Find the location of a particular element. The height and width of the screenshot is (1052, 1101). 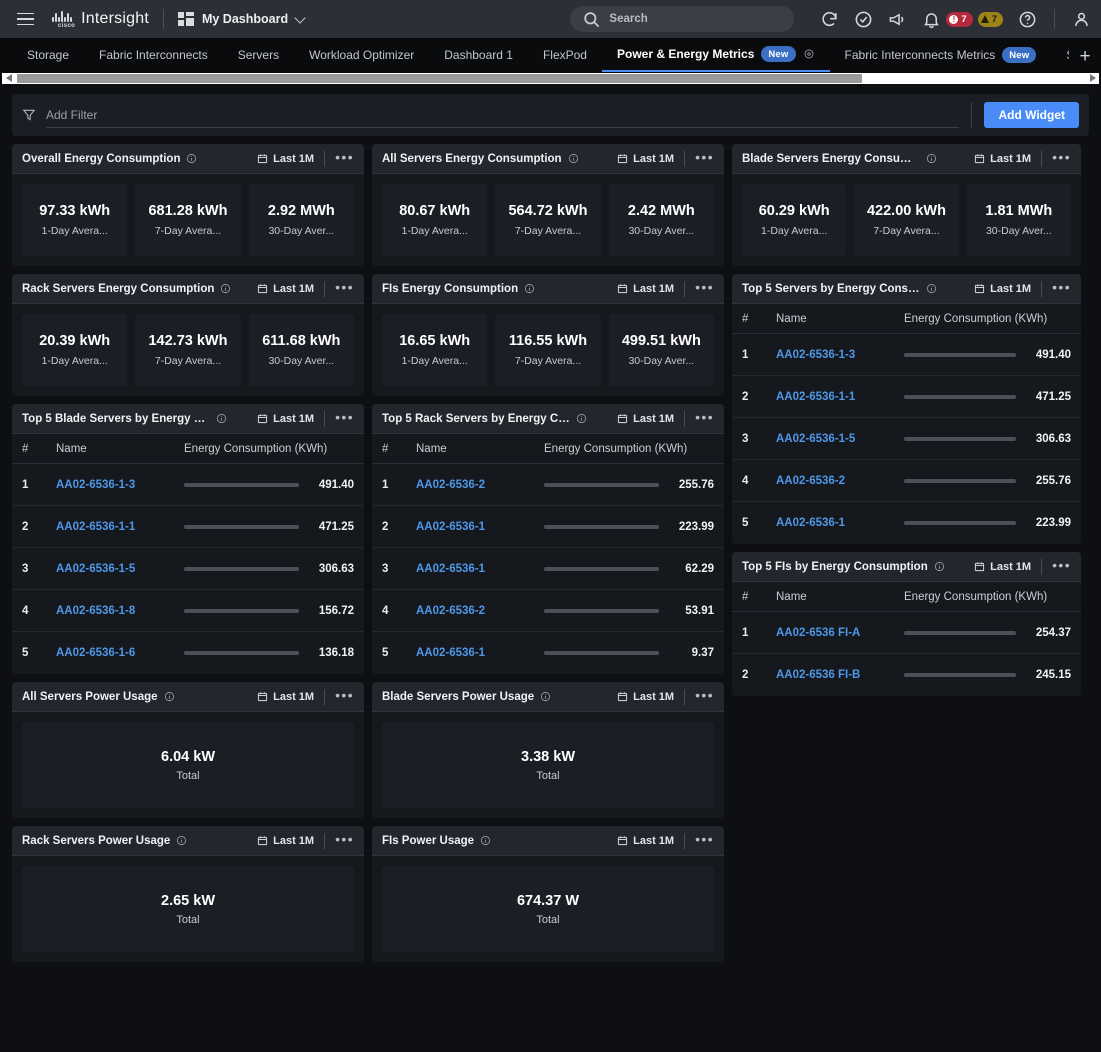

add-tab-button: + is located at coordinates (1085, 59).